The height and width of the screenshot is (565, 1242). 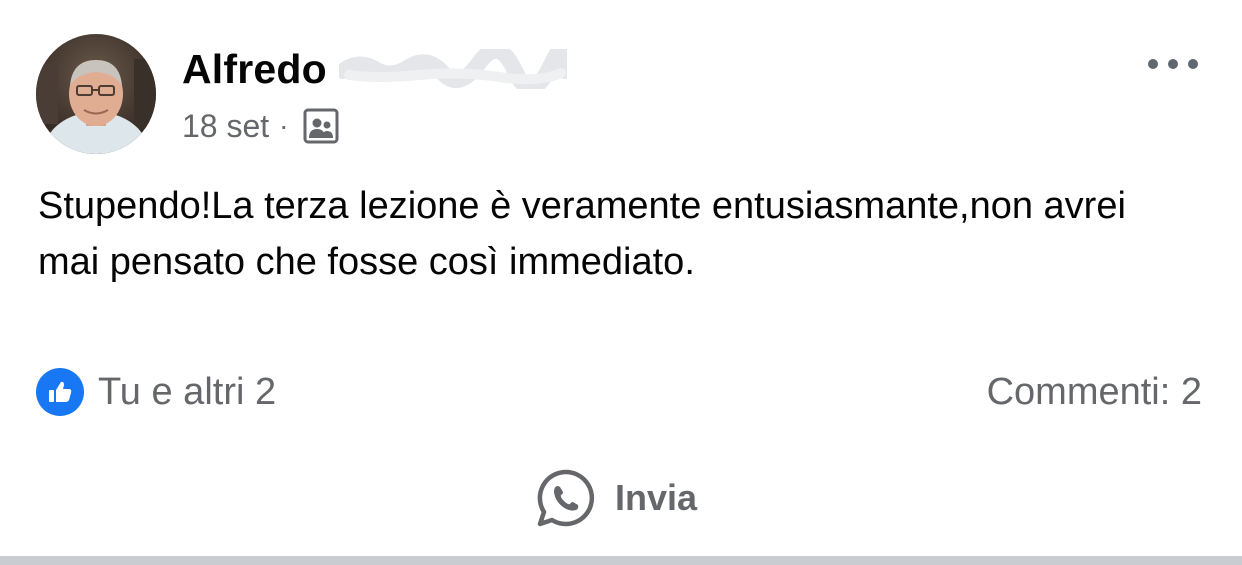 What do you see at coordinates (96, 94) in the screenshot?
I see `avatar` at bounding box center [96, 94].